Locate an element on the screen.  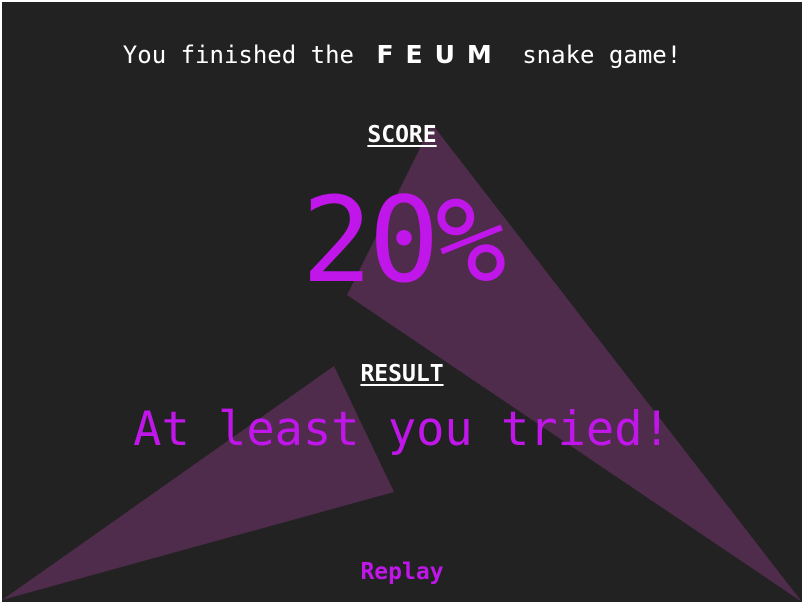
result-value: At least you tried! is located at coordinates (402, 429).